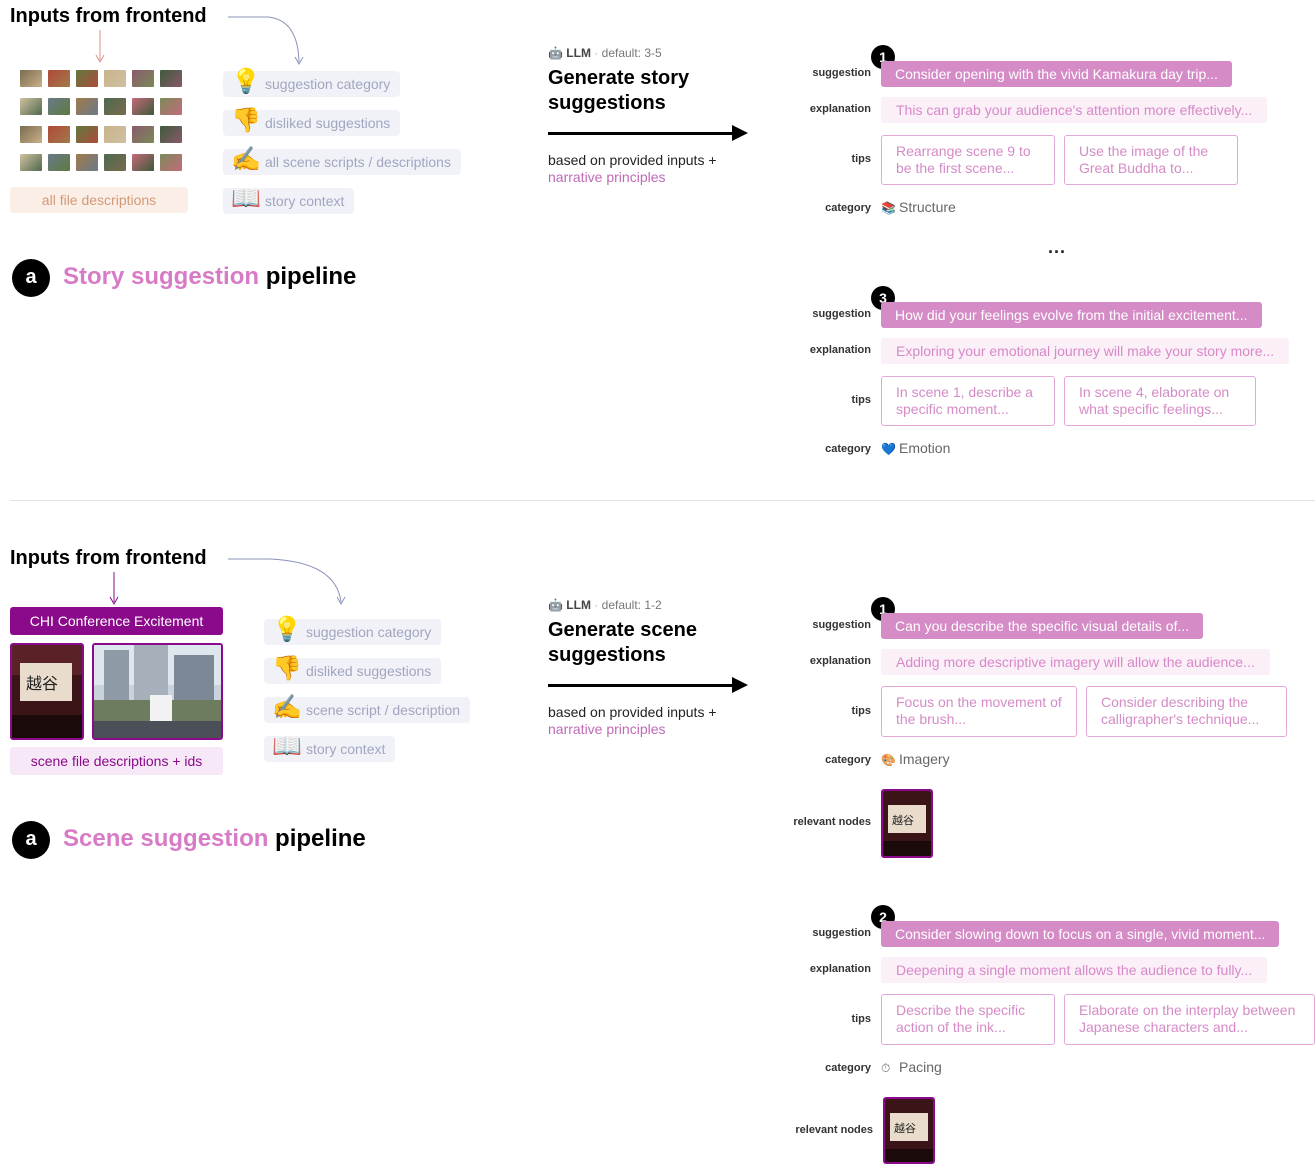  What do you see at coordinates (888, 760) in the screenshot?
I see `palette-icon: 🎨` at bounding box center [888, 760].